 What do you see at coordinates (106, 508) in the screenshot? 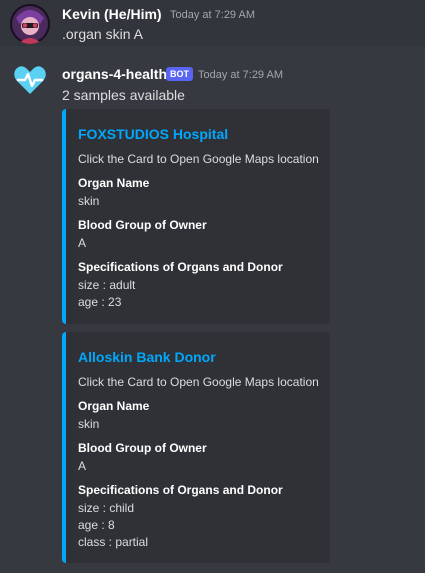
I see `field-value-line: size : child` at bounding box center [106, 508].